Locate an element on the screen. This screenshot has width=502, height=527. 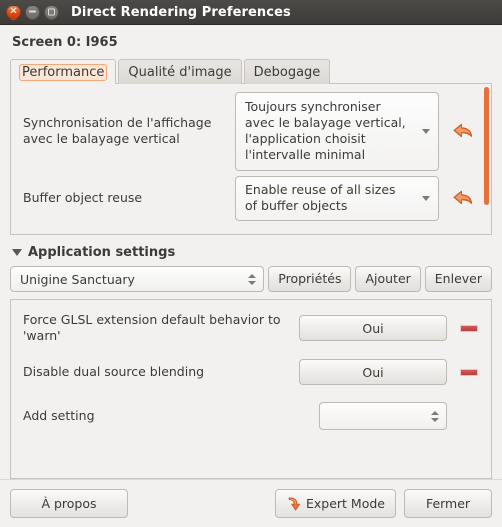
close-button: Fermer is located at coordinates (448, 503).